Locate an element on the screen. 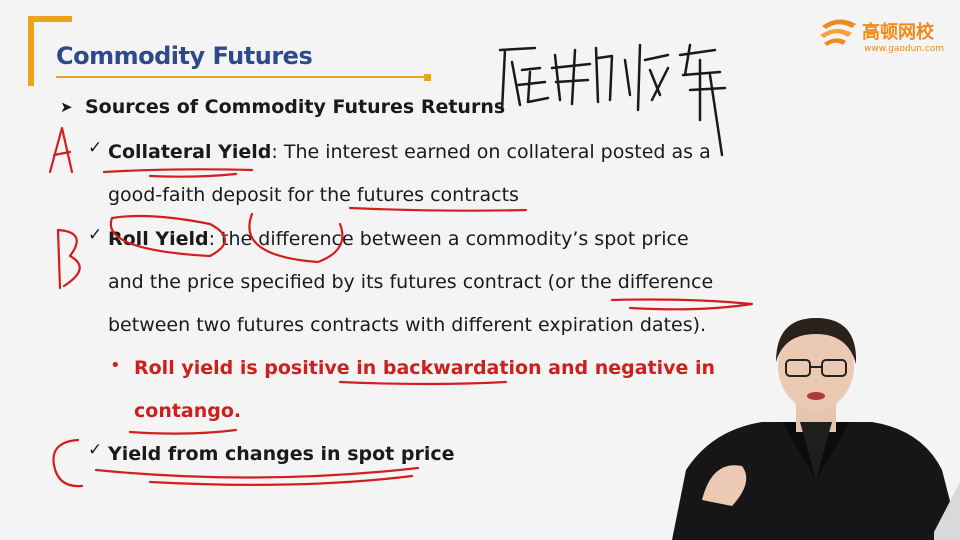 The image size is (960, 540). section-heading: Sources of Commodity Futures Returns is located at coordinates (295, 107).